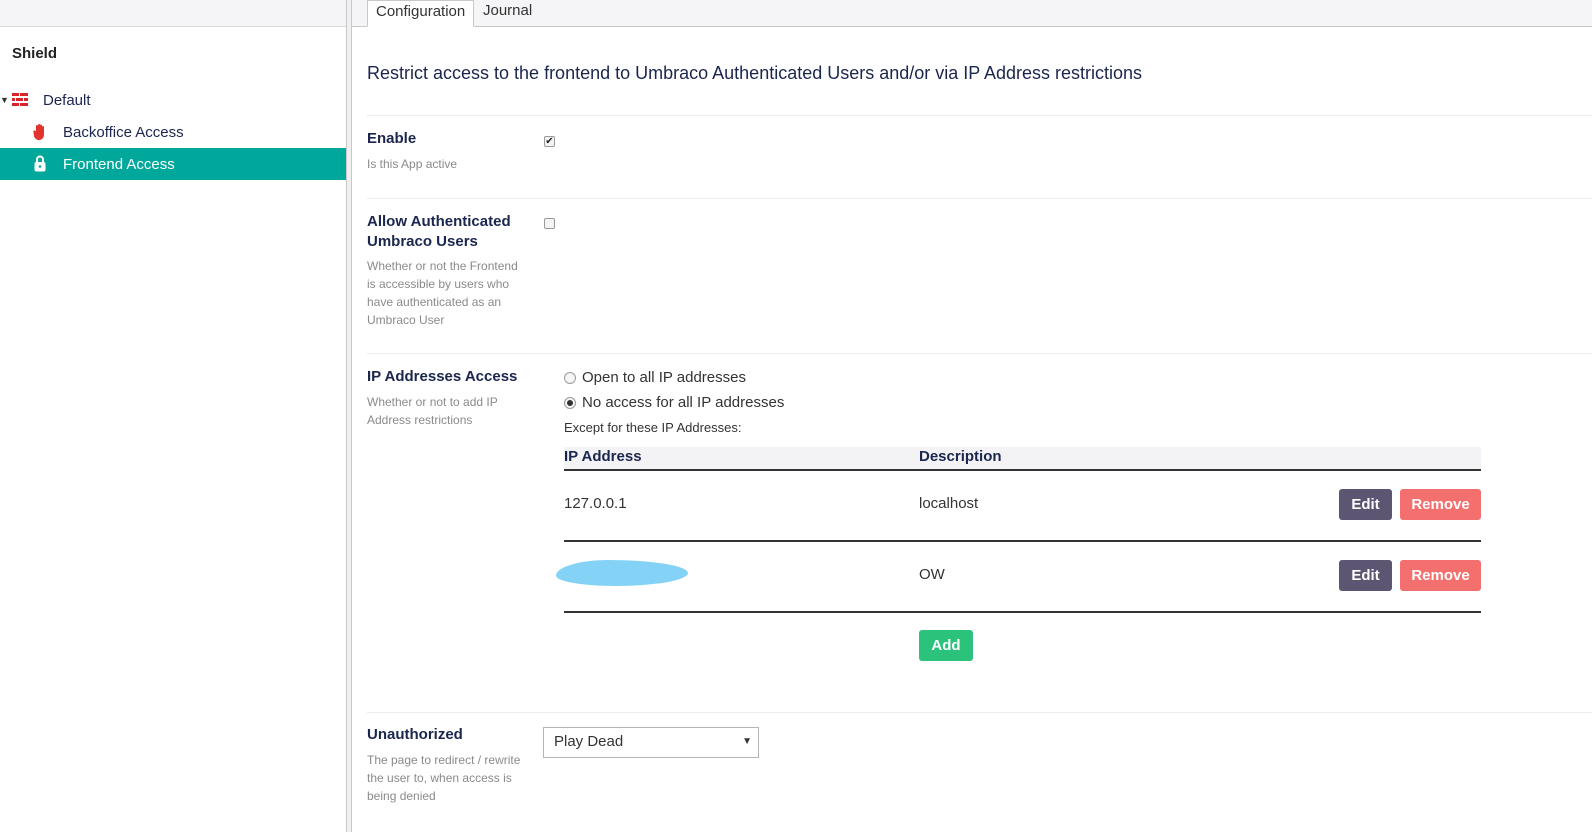 The width and height of the screenshot is (1592, 832). Describe the element at coordinates (653, 427) in the screenshot. I see `except-label: Except for these IP Addresses:` at that location.